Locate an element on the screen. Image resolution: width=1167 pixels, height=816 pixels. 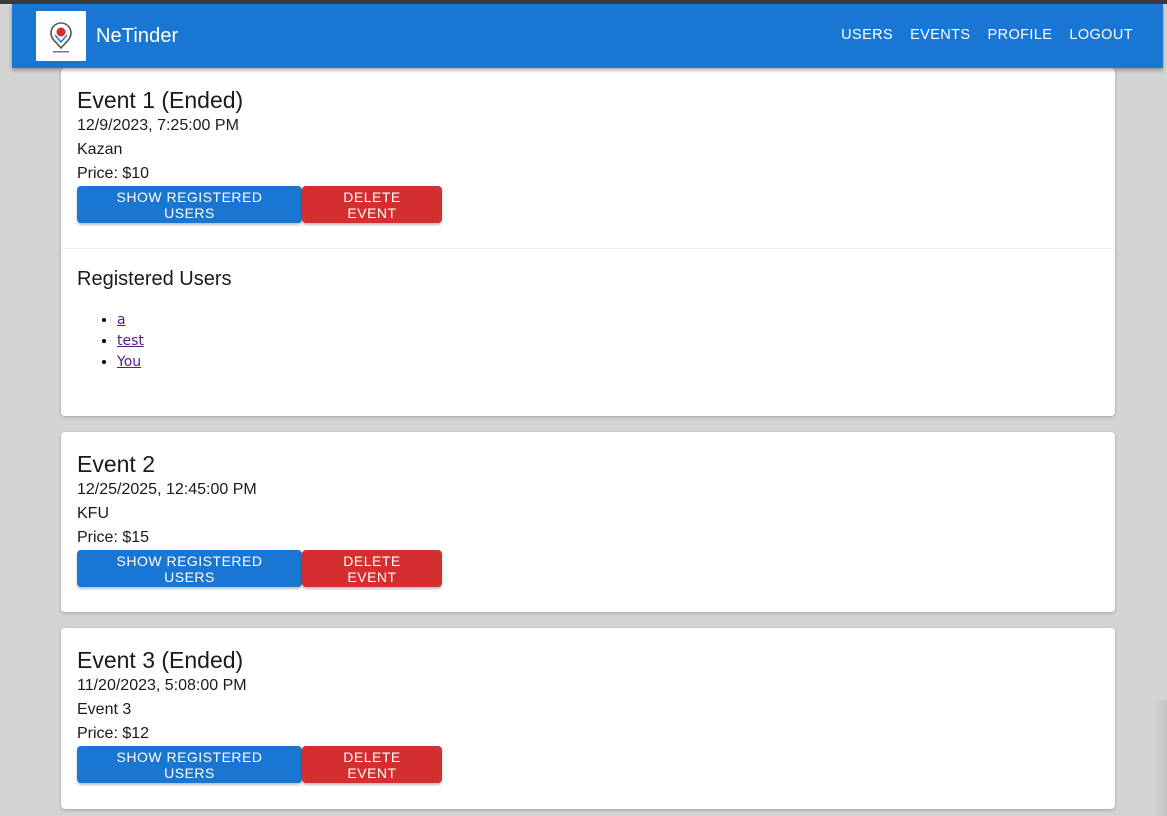
nav-logout: LOGOUT is located at coordinates (1101, 35).